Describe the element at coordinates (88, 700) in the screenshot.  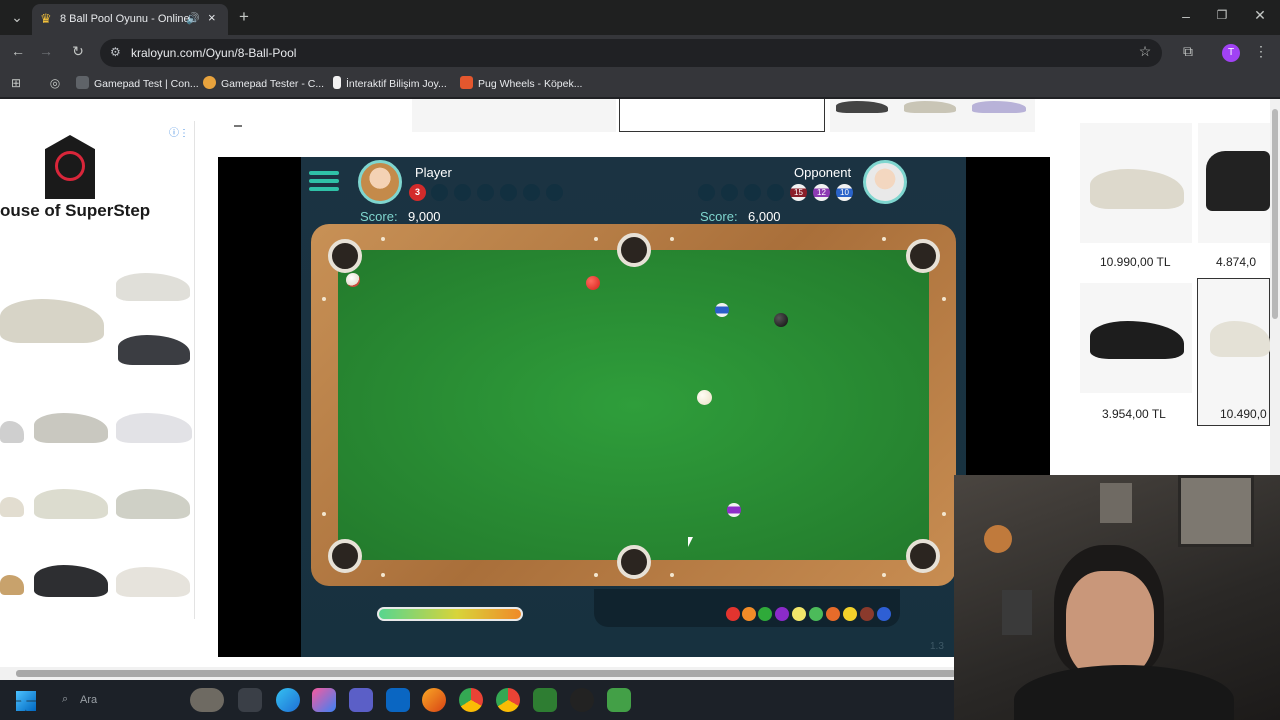
I see `taskbar-search: Ara` at that location.